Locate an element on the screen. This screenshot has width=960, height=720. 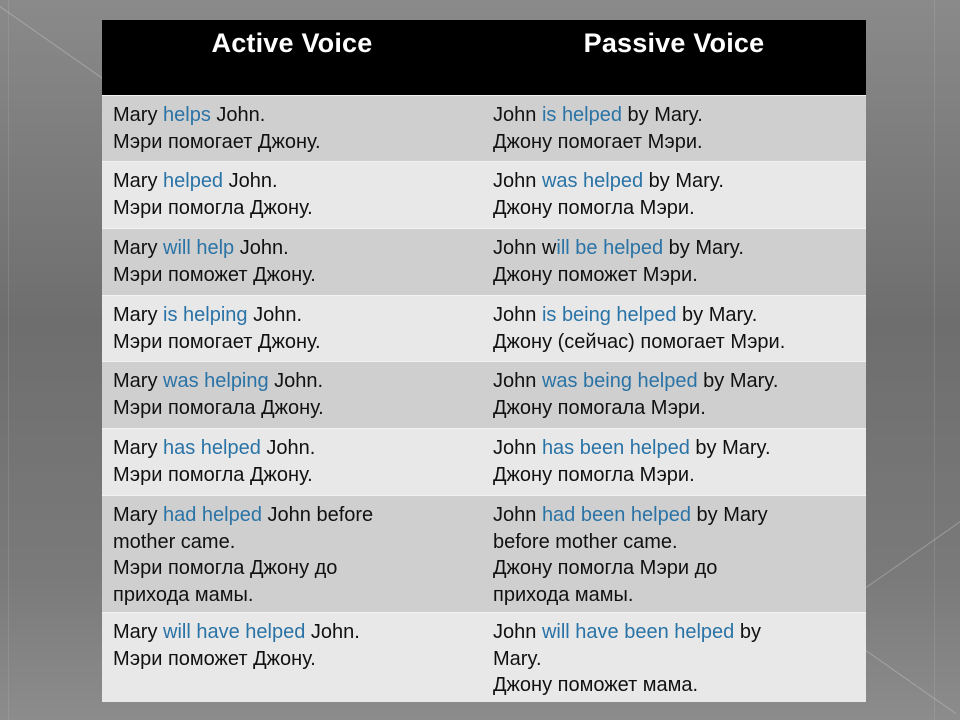
sentence-line: Джону поможет мама. is located at coordinates (674, 685).